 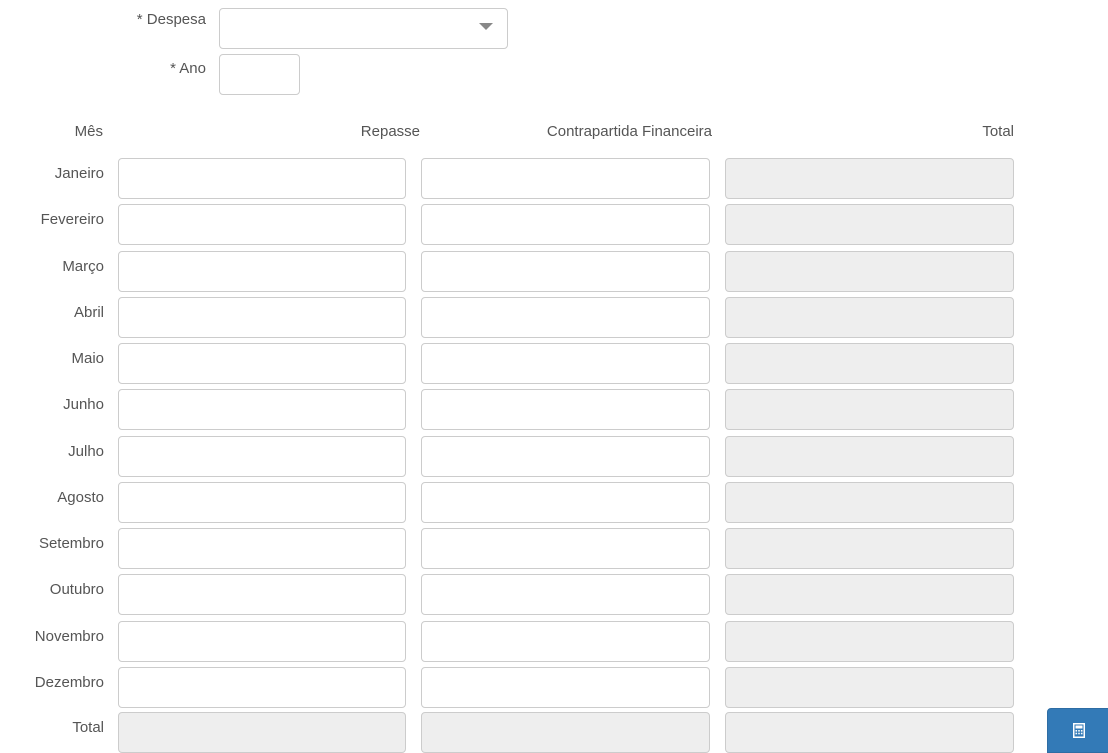 I want to click on calculate-button, so click(x=1077, y=730).